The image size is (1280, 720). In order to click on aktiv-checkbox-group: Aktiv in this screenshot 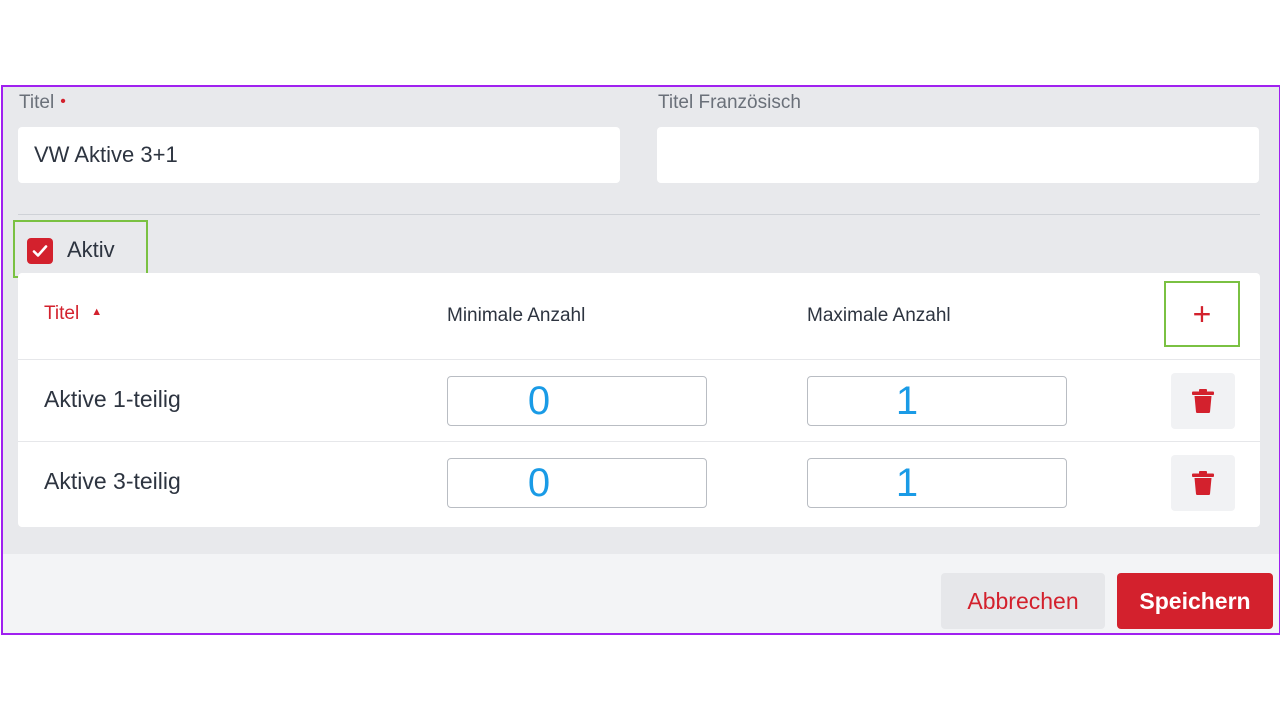, I will do `click(80, 249)`.